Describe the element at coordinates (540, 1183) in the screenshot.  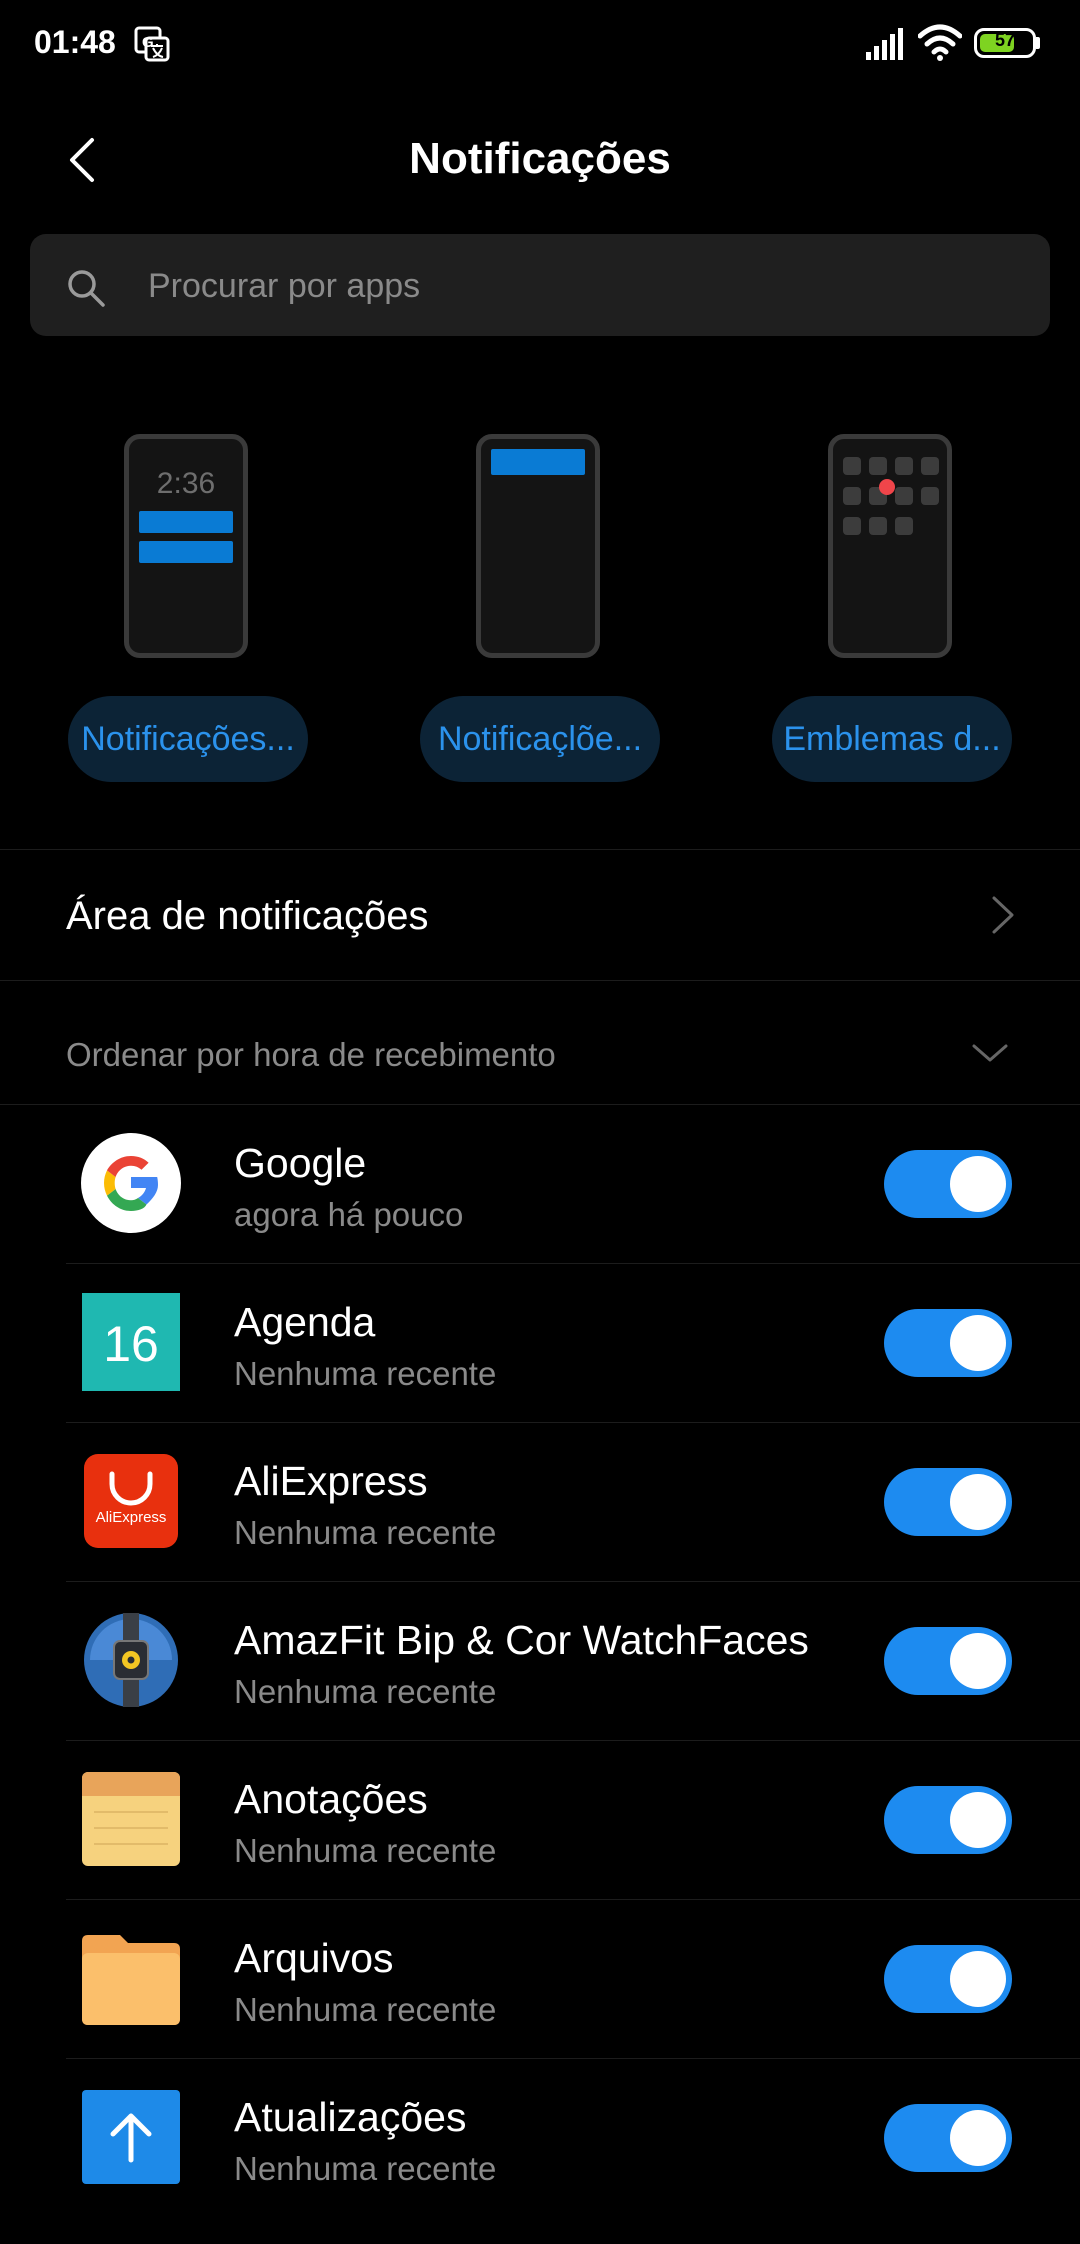
I see `app-row-google: Google agora há pouco` at that location.